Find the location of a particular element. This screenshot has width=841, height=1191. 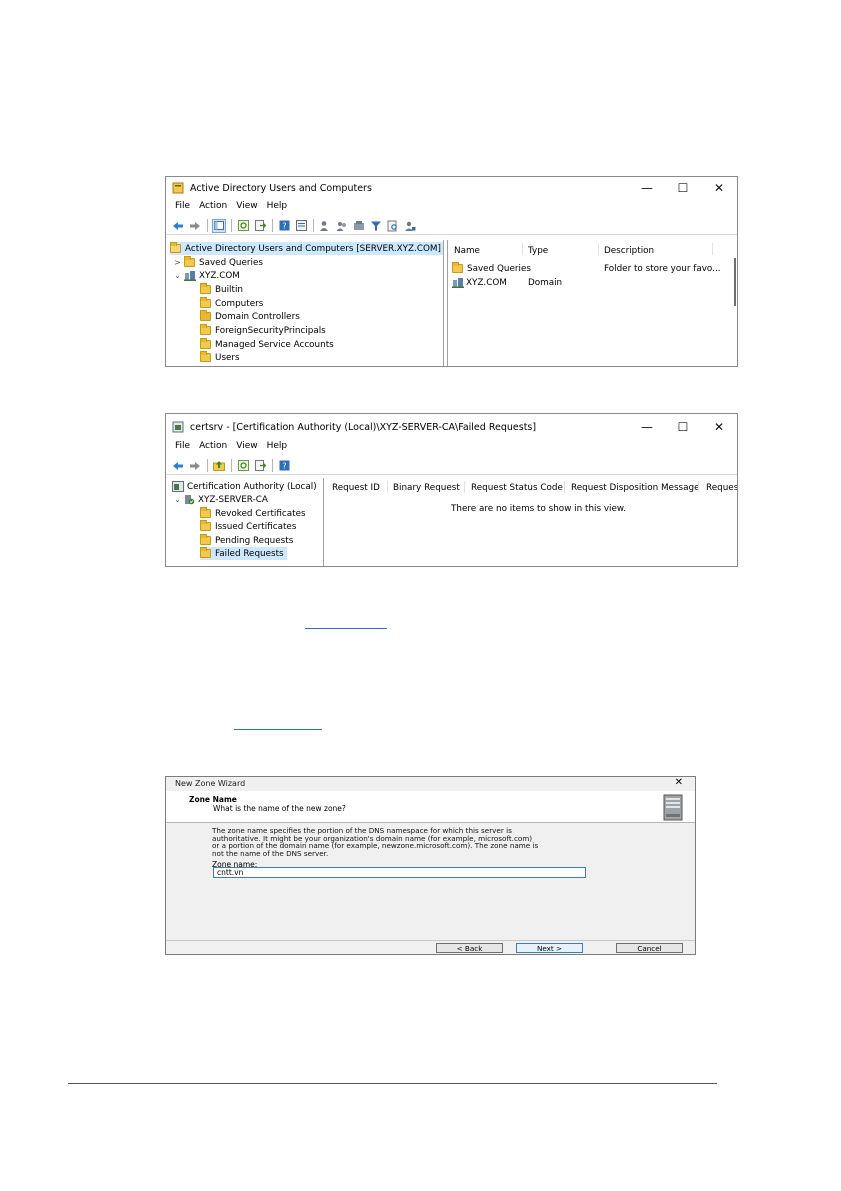

tree-item-pending-requests: Pending Requests is located at coordinates (246, 540).